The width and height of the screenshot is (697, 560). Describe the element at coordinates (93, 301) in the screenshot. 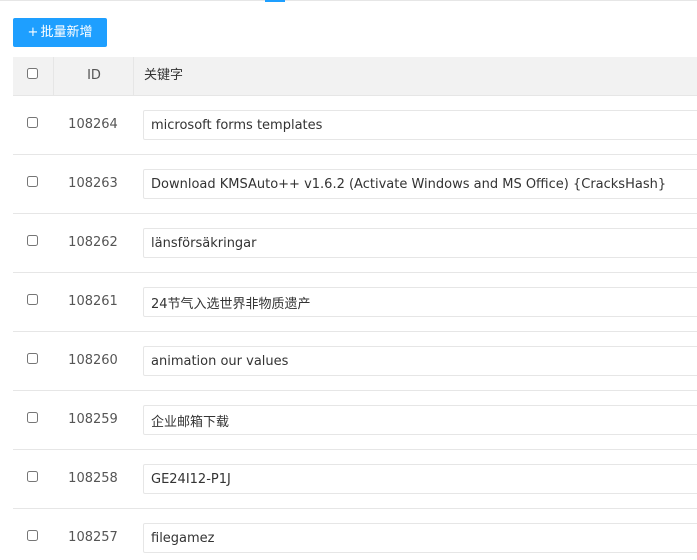

I see `row-id: 108261` at that location.